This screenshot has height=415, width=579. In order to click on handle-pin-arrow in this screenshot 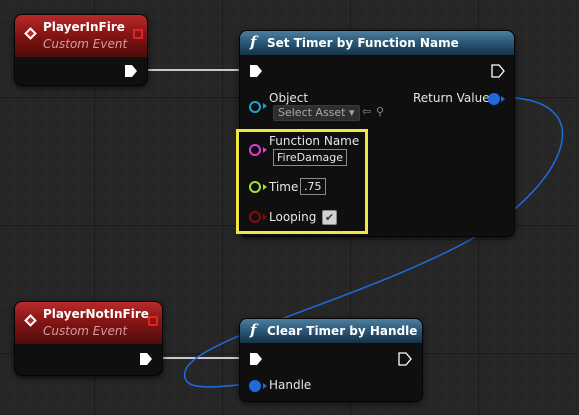, I will do `click(265, 386)`.